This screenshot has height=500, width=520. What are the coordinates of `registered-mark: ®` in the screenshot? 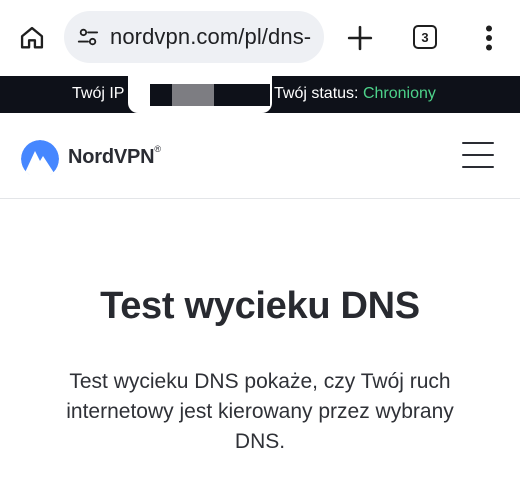 It's located at (157, 148).